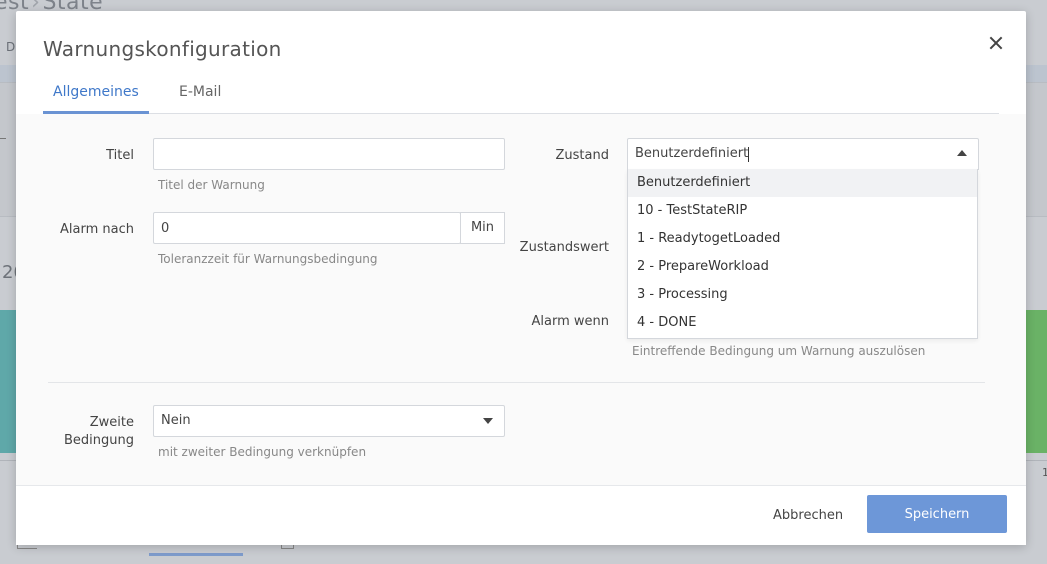  What do you see at coordinates (692, 153) in the screenshot?
I see `zustand-select-value: Benutzerdefiniert` at bounding box center [692, 153].